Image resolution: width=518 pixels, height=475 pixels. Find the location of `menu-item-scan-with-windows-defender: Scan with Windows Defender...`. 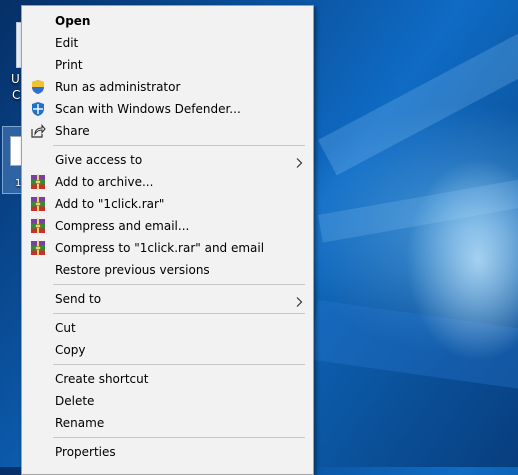

menu-item-scan-with-windows-defender: Scan with Windows Defender... is located at coordinates (167, 109).